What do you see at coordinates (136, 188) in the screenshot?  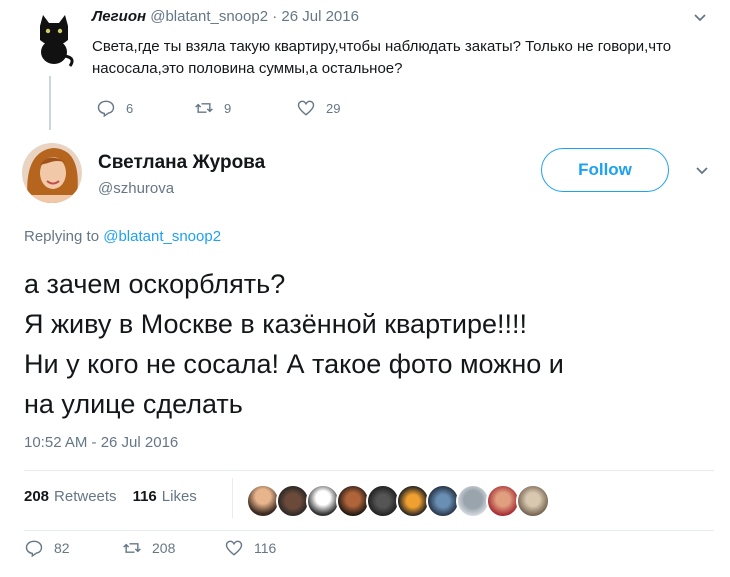 I see `author-handle: @szhurova` at bounding box center [136, 188].